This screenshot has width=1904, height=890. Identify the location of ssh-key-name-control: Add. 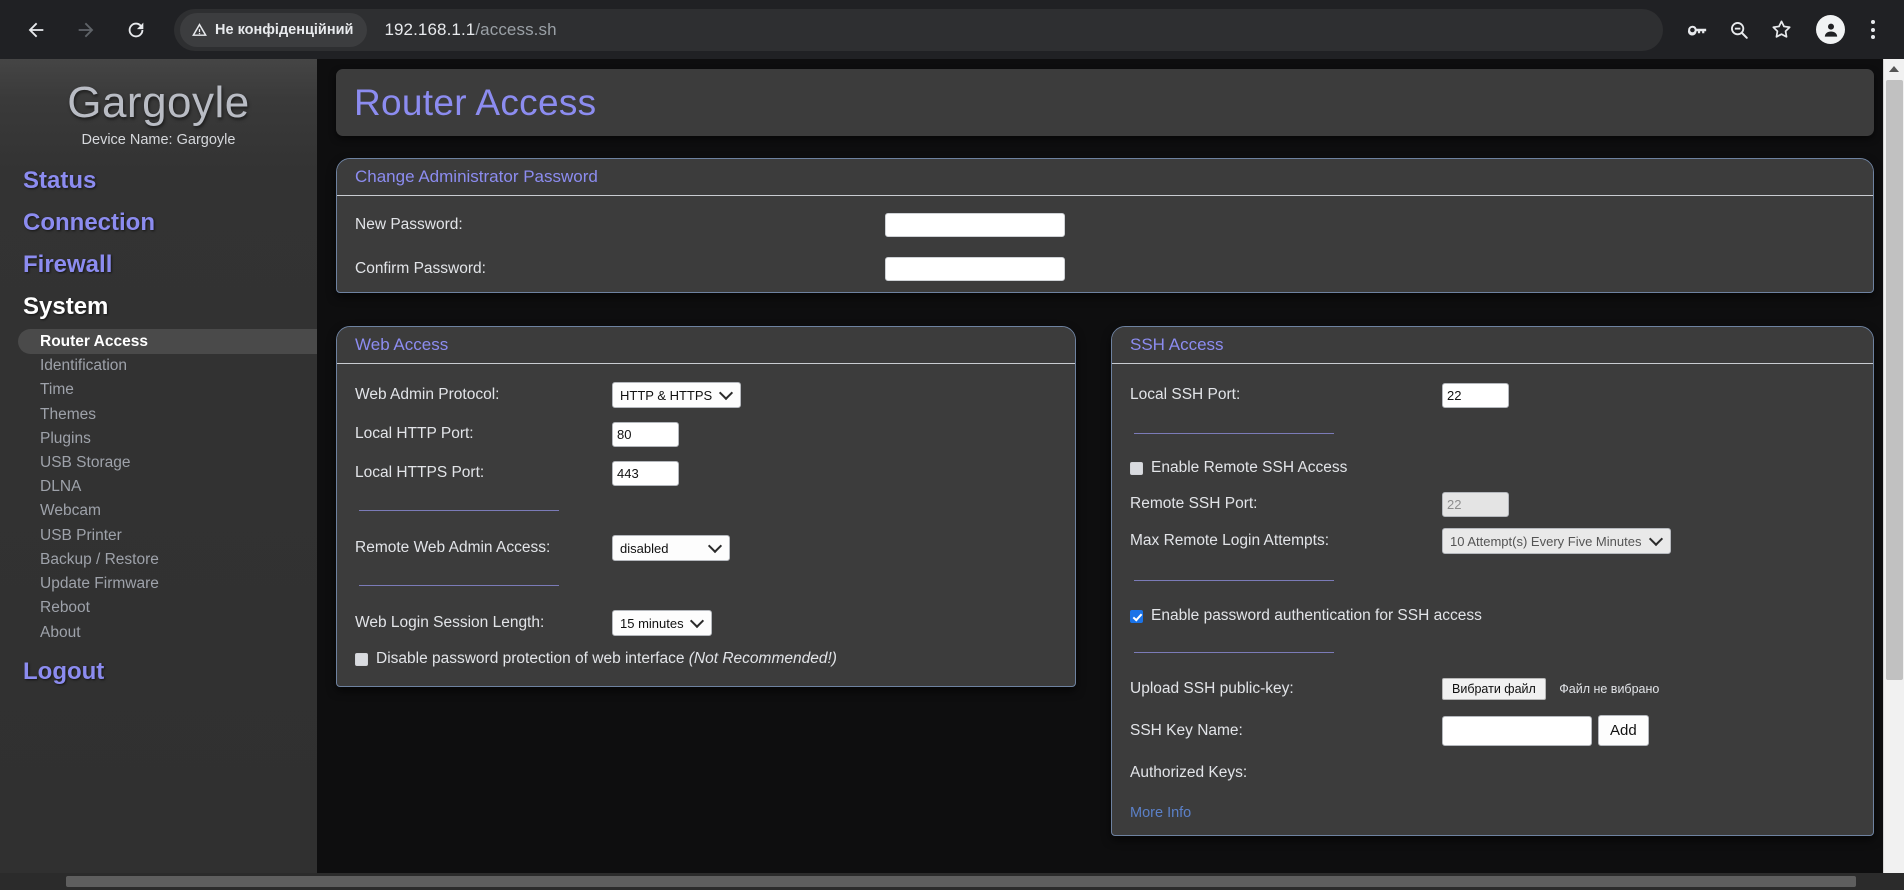
(1545, 730).